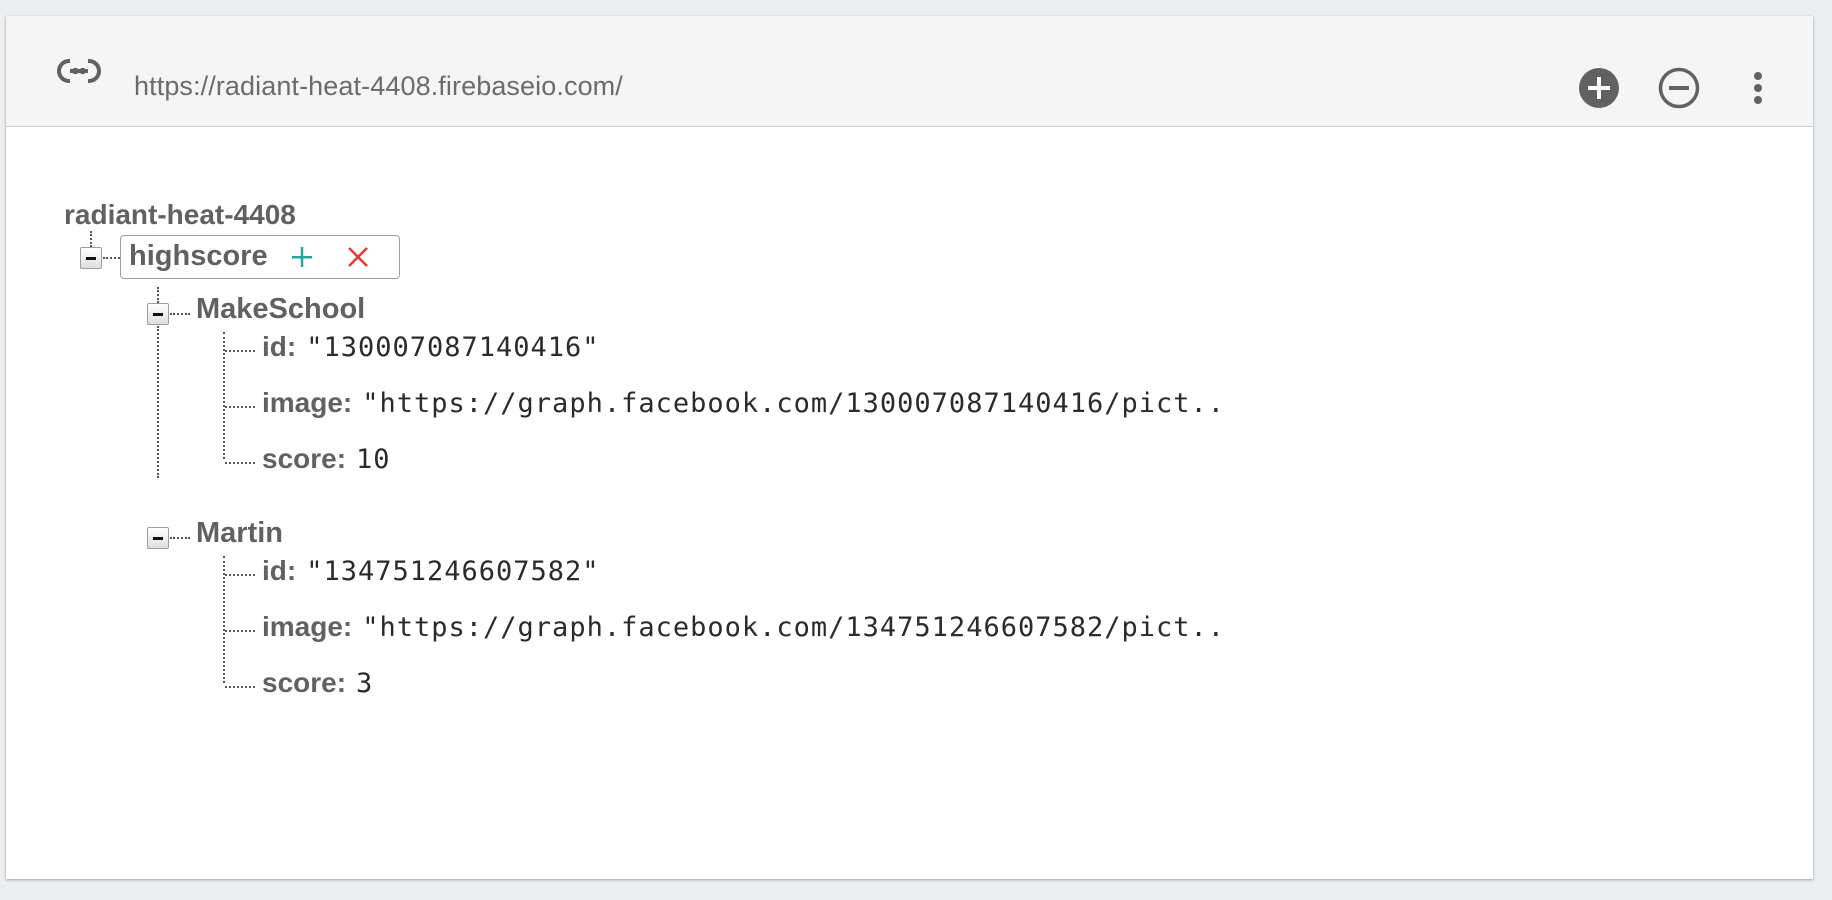  I want to click on field-row: id: "134751246607582", so click(431, 571).